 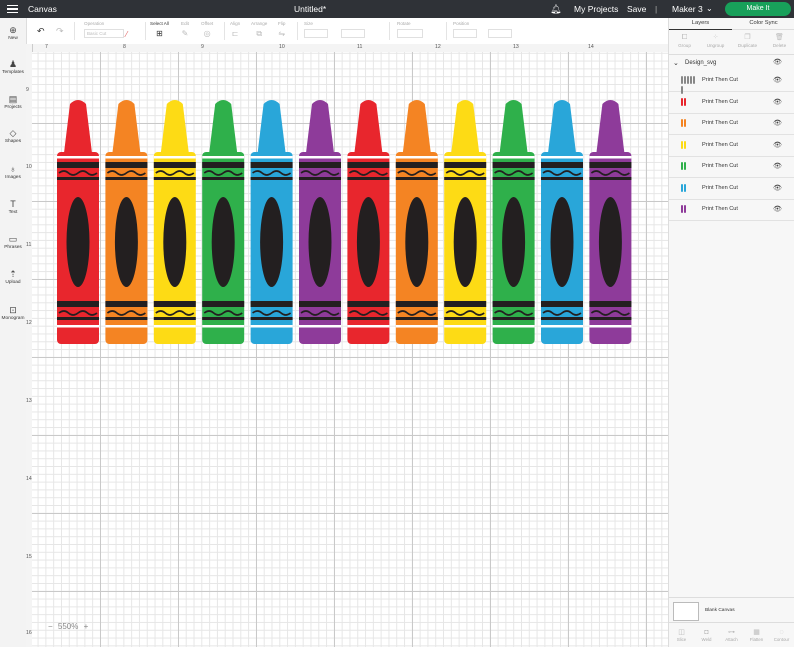 I want to click on layer-group-row: ⌄ Design_svg 👁︎, so click(x=731, y=64).